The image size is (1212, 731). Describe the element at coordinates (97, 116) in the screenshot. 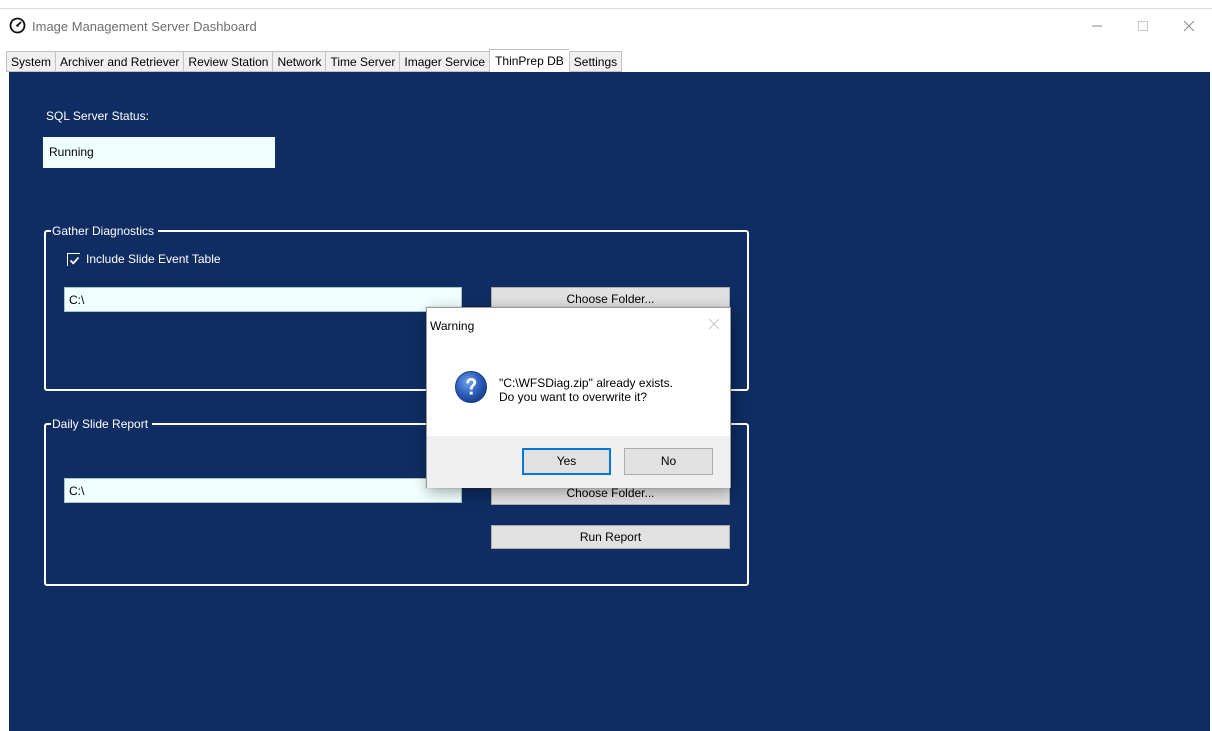

I see `sql-status-label: SQL Server Status:` at that location.